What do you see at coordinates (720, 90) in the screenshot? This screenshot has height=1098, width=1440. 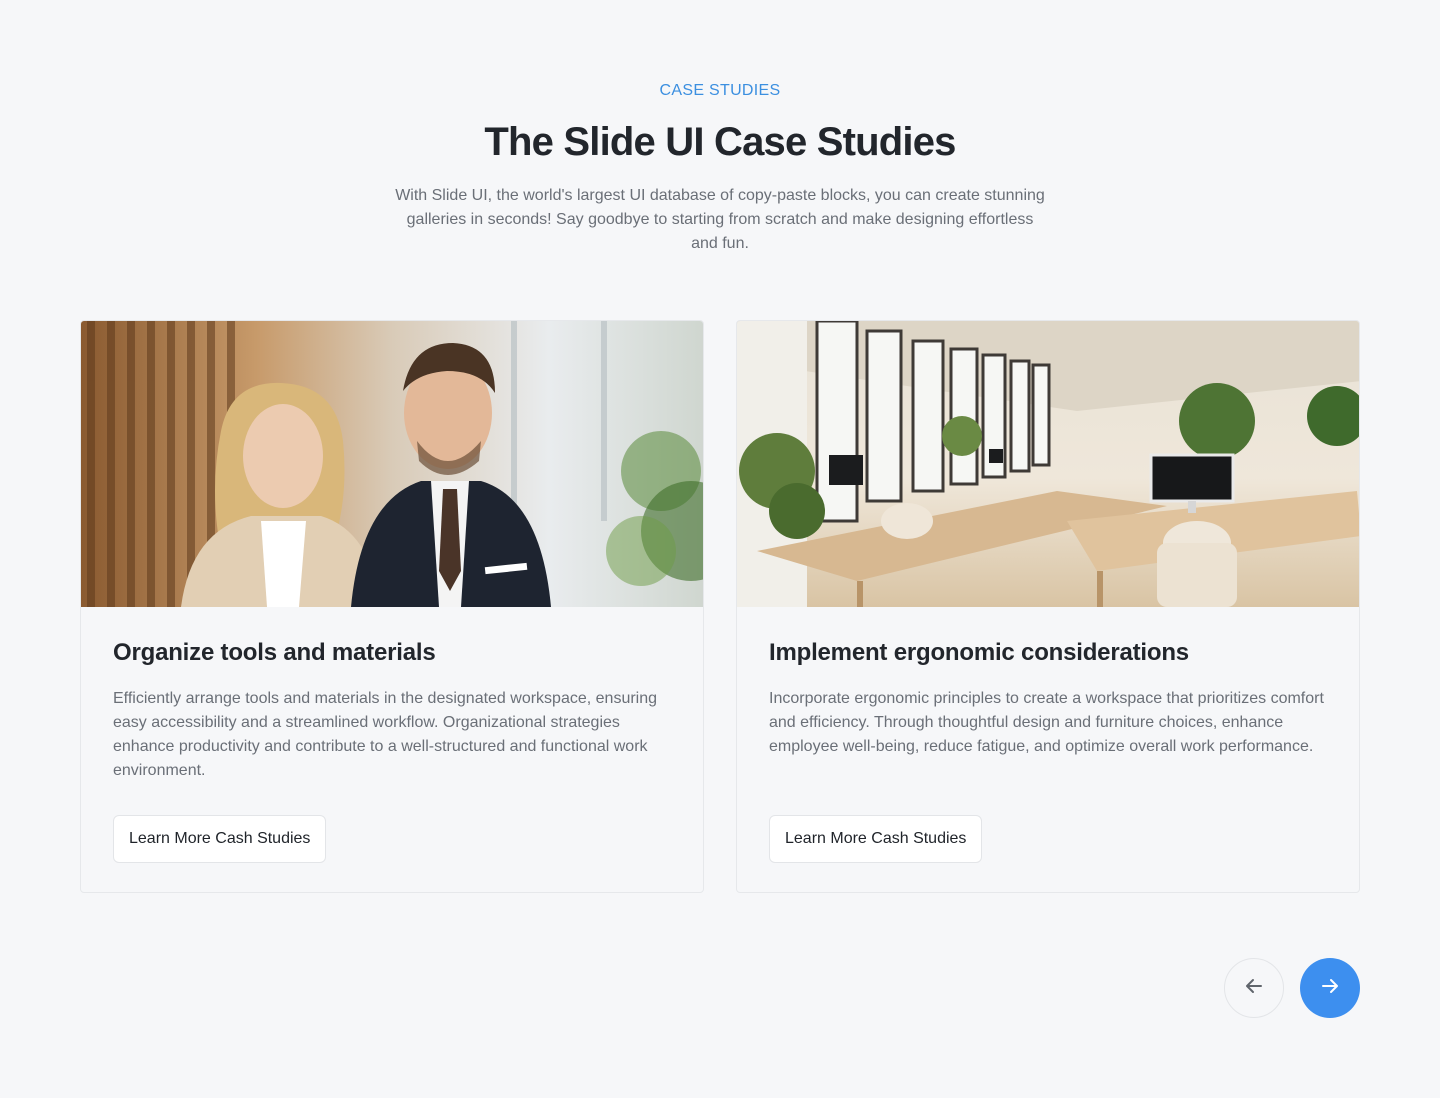 I see `section-eyebrow: CASE STUDIES` at bounding box center [720, 90].